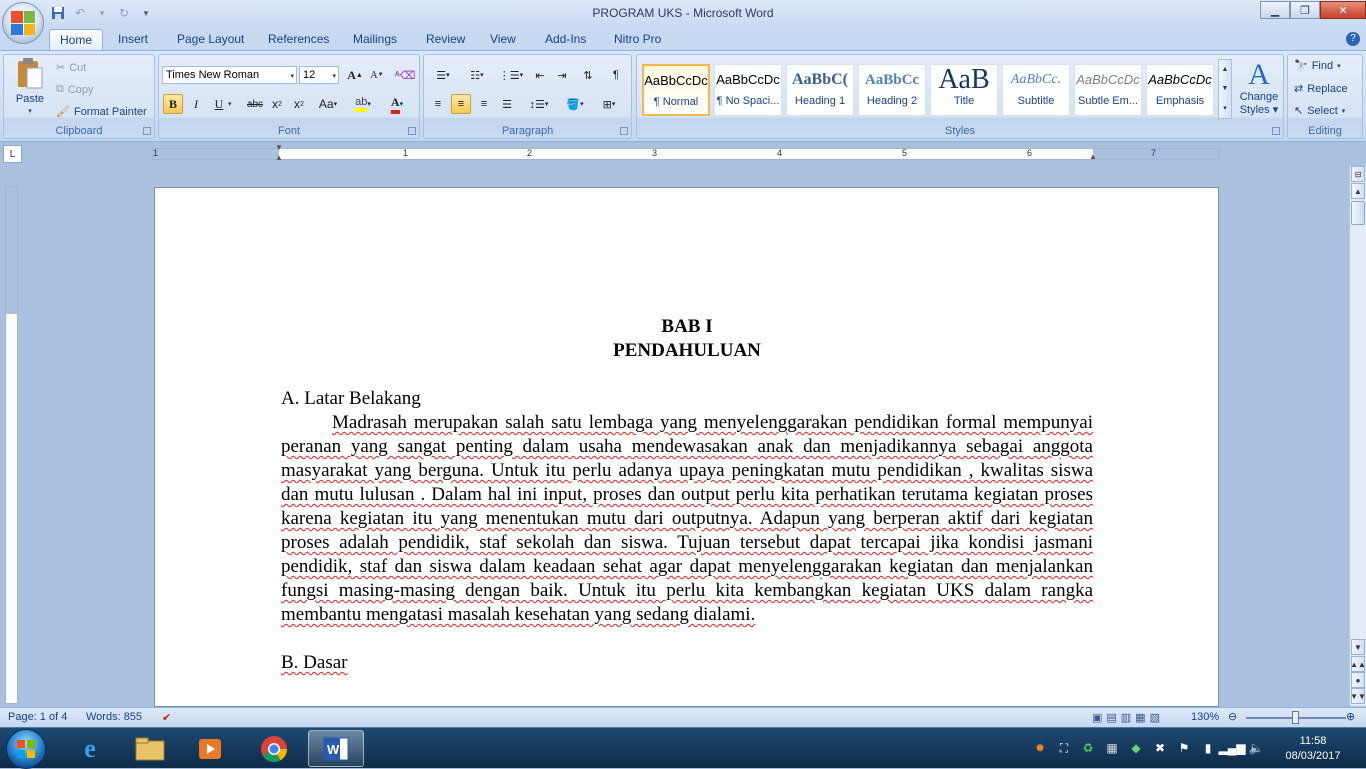  I want to click on media-player-icon, so click(210, 748).